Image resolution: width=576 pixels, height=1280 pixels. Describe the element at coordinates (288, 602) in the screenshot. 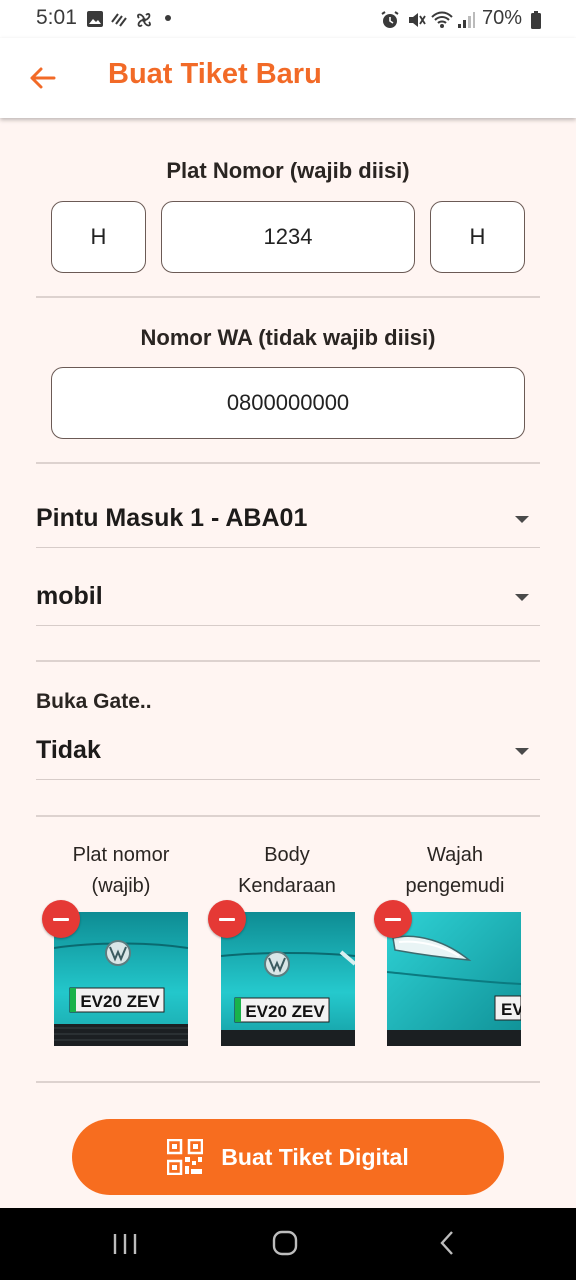

I see `vehicle-type-dropdown: mobil` at that location.